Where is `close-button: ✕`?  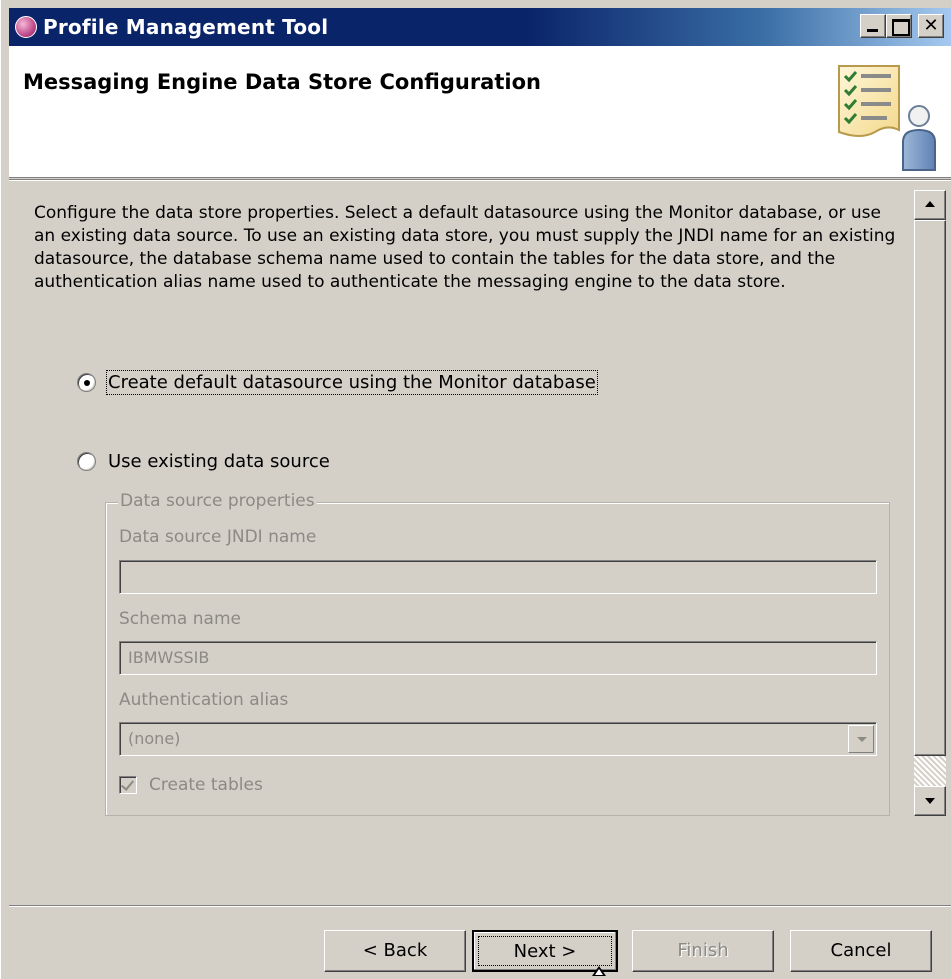
close-button: ✕ is located at coordinates (931, 26).